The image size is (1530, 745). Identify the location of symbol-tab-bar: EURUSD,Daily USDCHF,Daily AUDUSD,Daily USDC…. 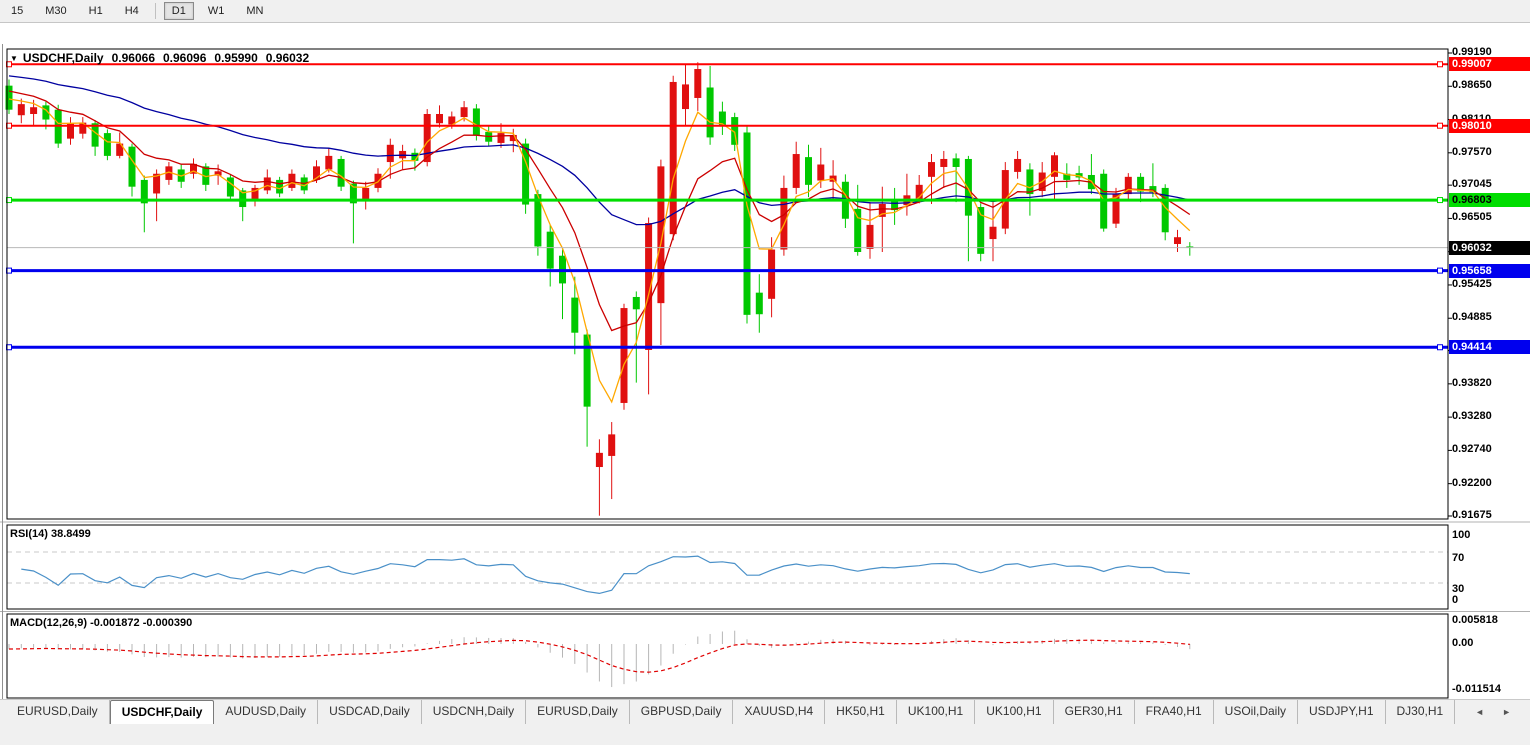
(765, 711).